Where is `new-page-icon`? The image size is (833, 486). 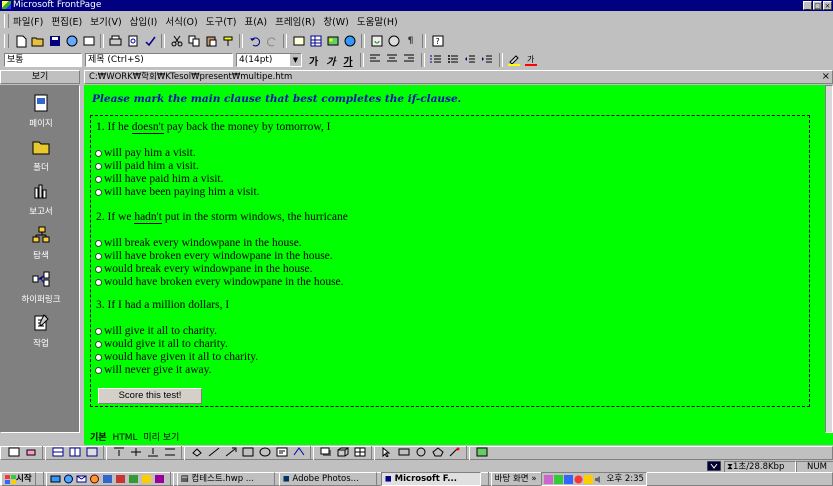
new-page-icon is located at coordinates (21, 41).